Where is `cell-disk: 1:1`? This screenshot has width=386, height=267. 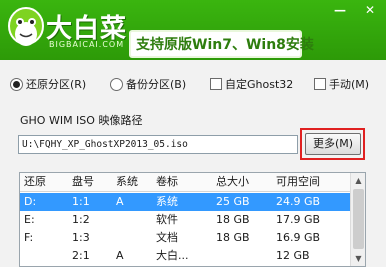
cell-disk: 1:1 is located at coordinates (81, 201).